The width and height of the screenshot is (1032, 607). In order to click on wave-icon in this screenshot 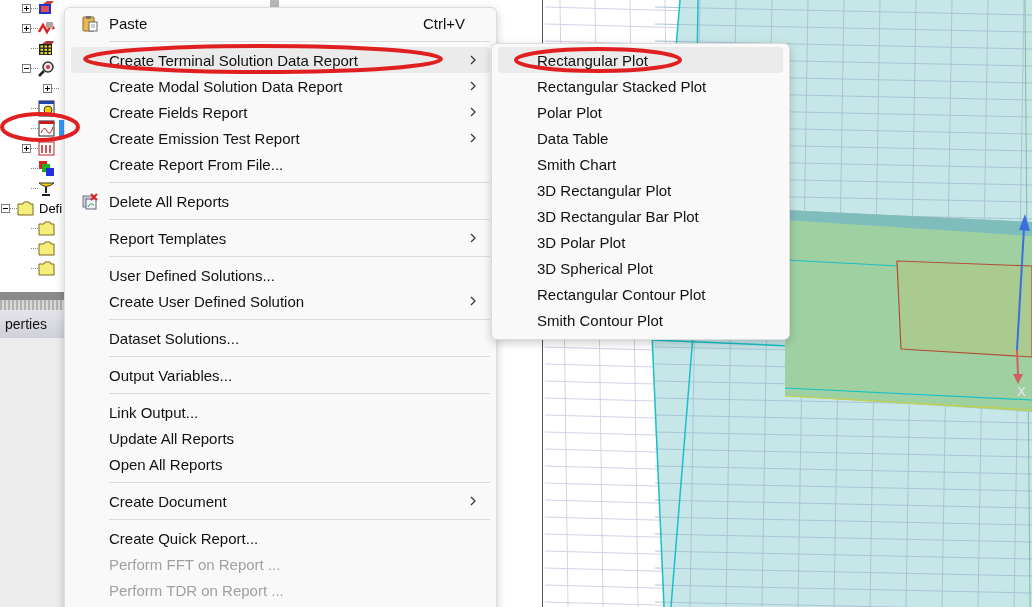, I will do `click(46, 28)`.